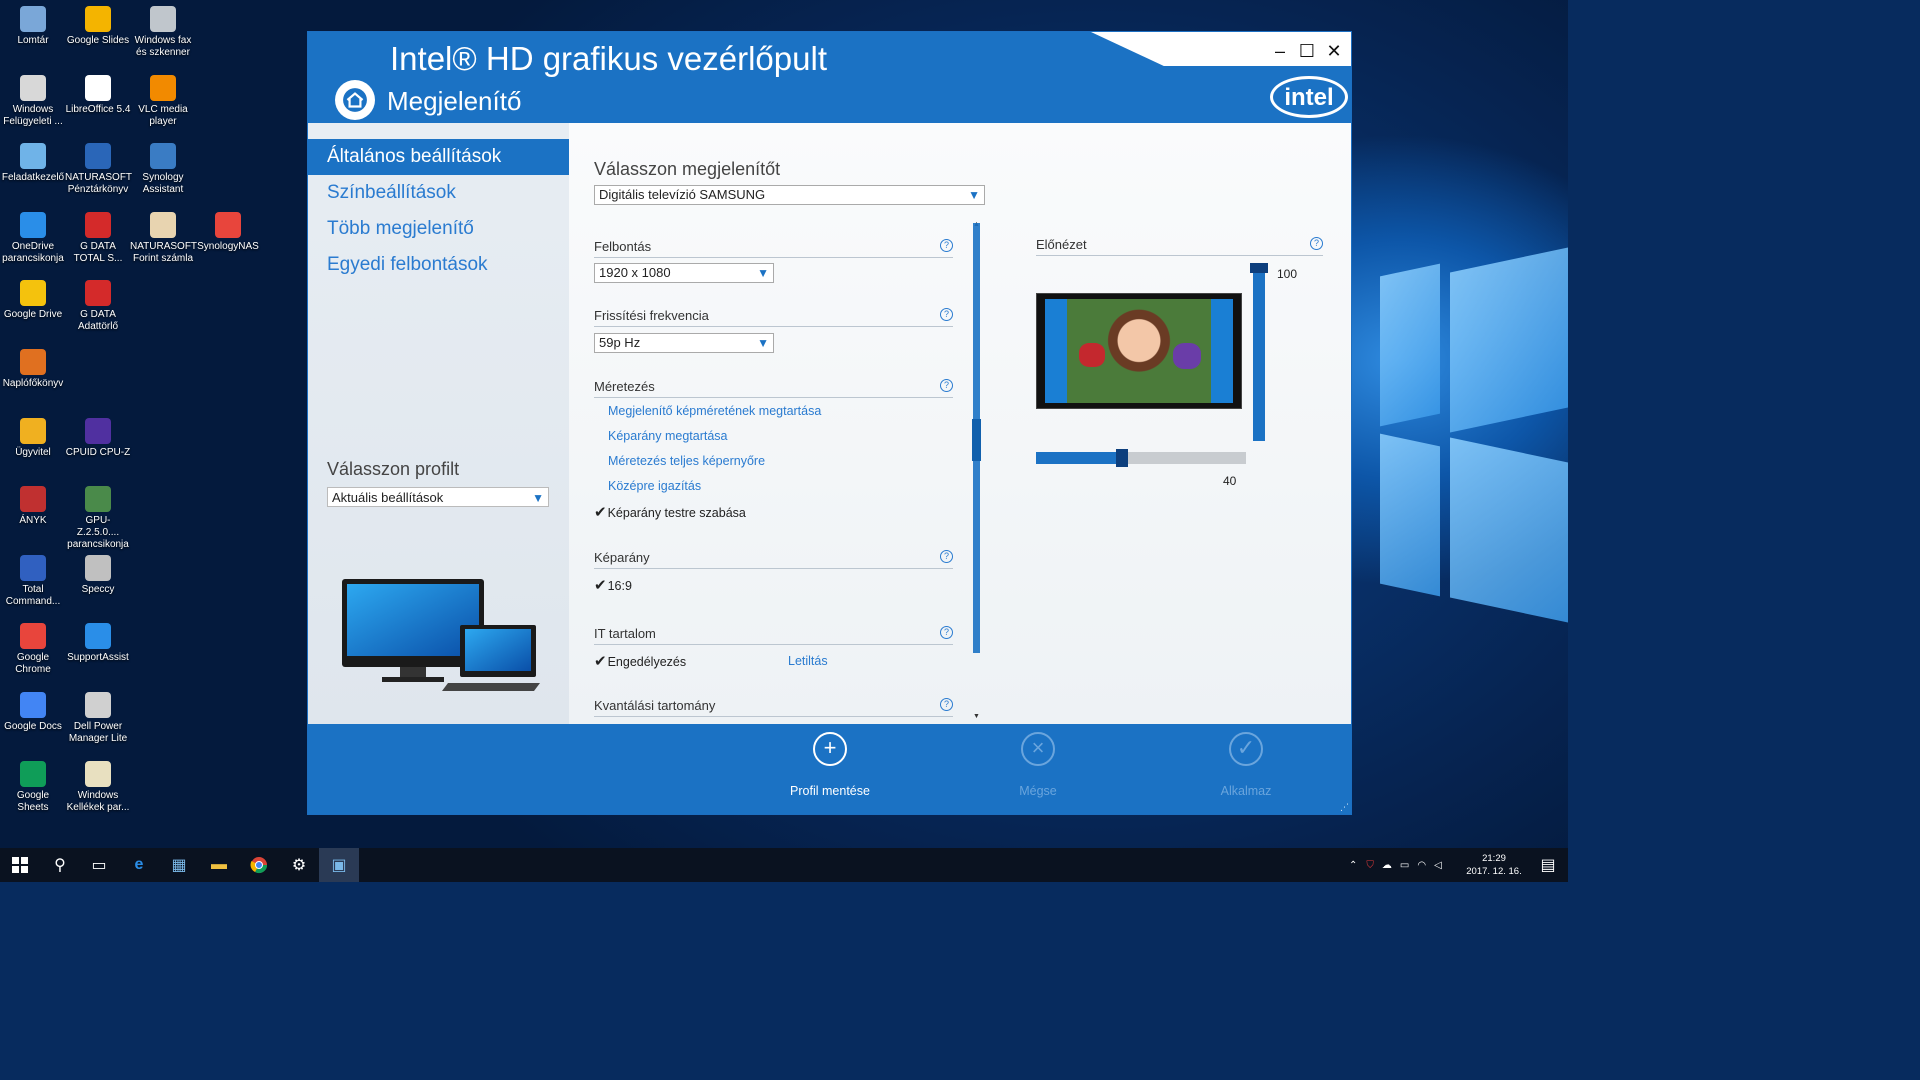 Image resolution: width=1920 pixels, height=1080 pixels. I want to click on it-disable-option: Letiltás, so click(808, 661).